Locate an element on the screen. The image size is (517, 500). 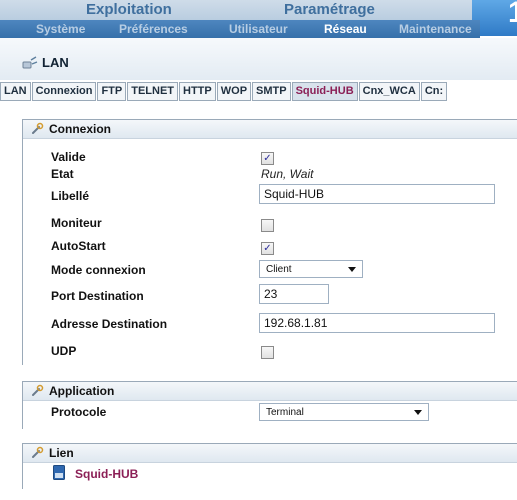
subtab-systeme: Système is located at coordinates (60, 29).